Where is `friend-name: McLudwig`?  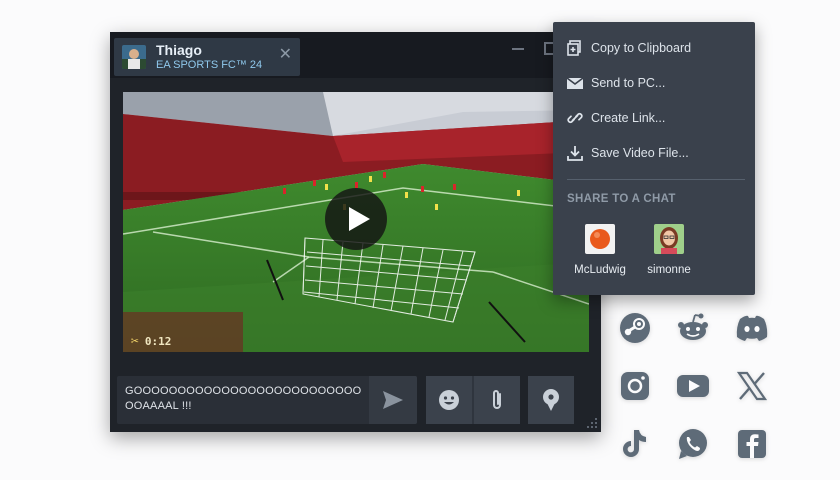 friend-name: McLudwig is located at coordinates (600, 270).